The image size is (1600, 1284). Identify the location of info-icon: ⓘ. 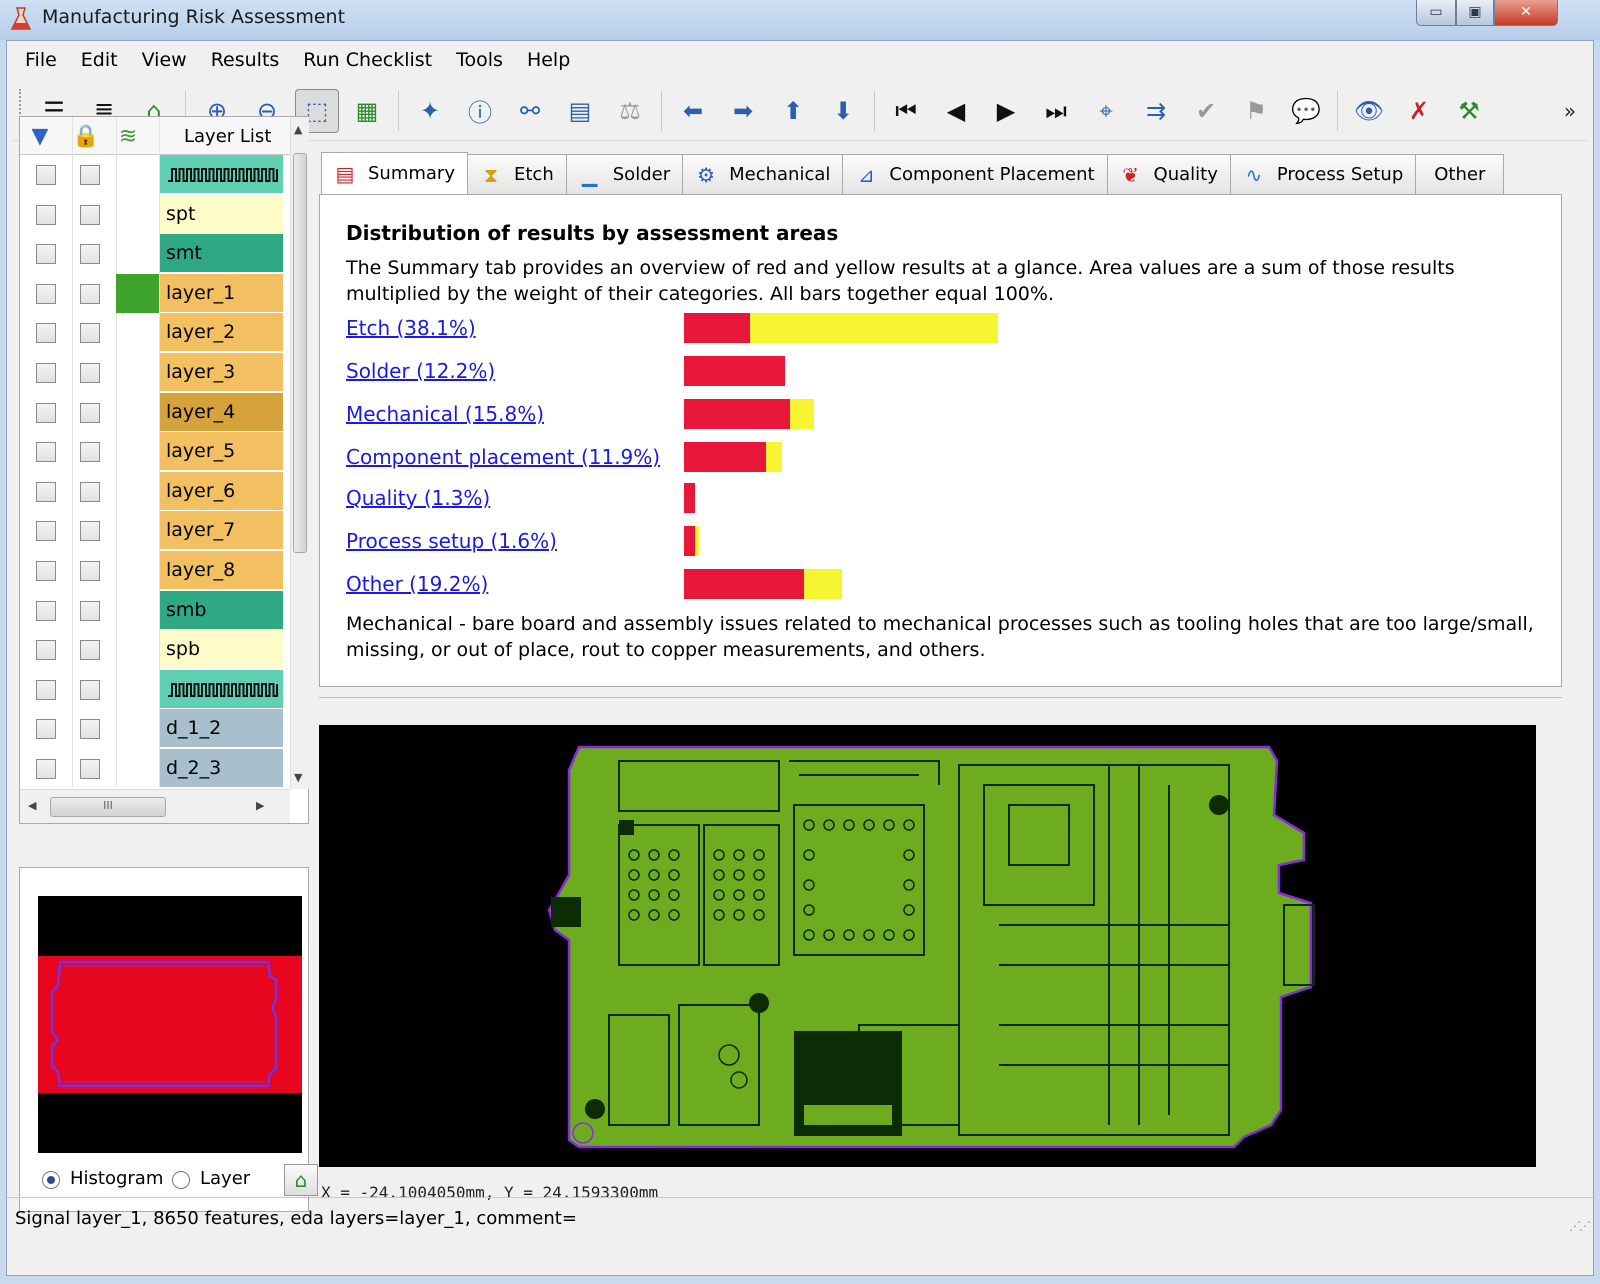
(480, 111).